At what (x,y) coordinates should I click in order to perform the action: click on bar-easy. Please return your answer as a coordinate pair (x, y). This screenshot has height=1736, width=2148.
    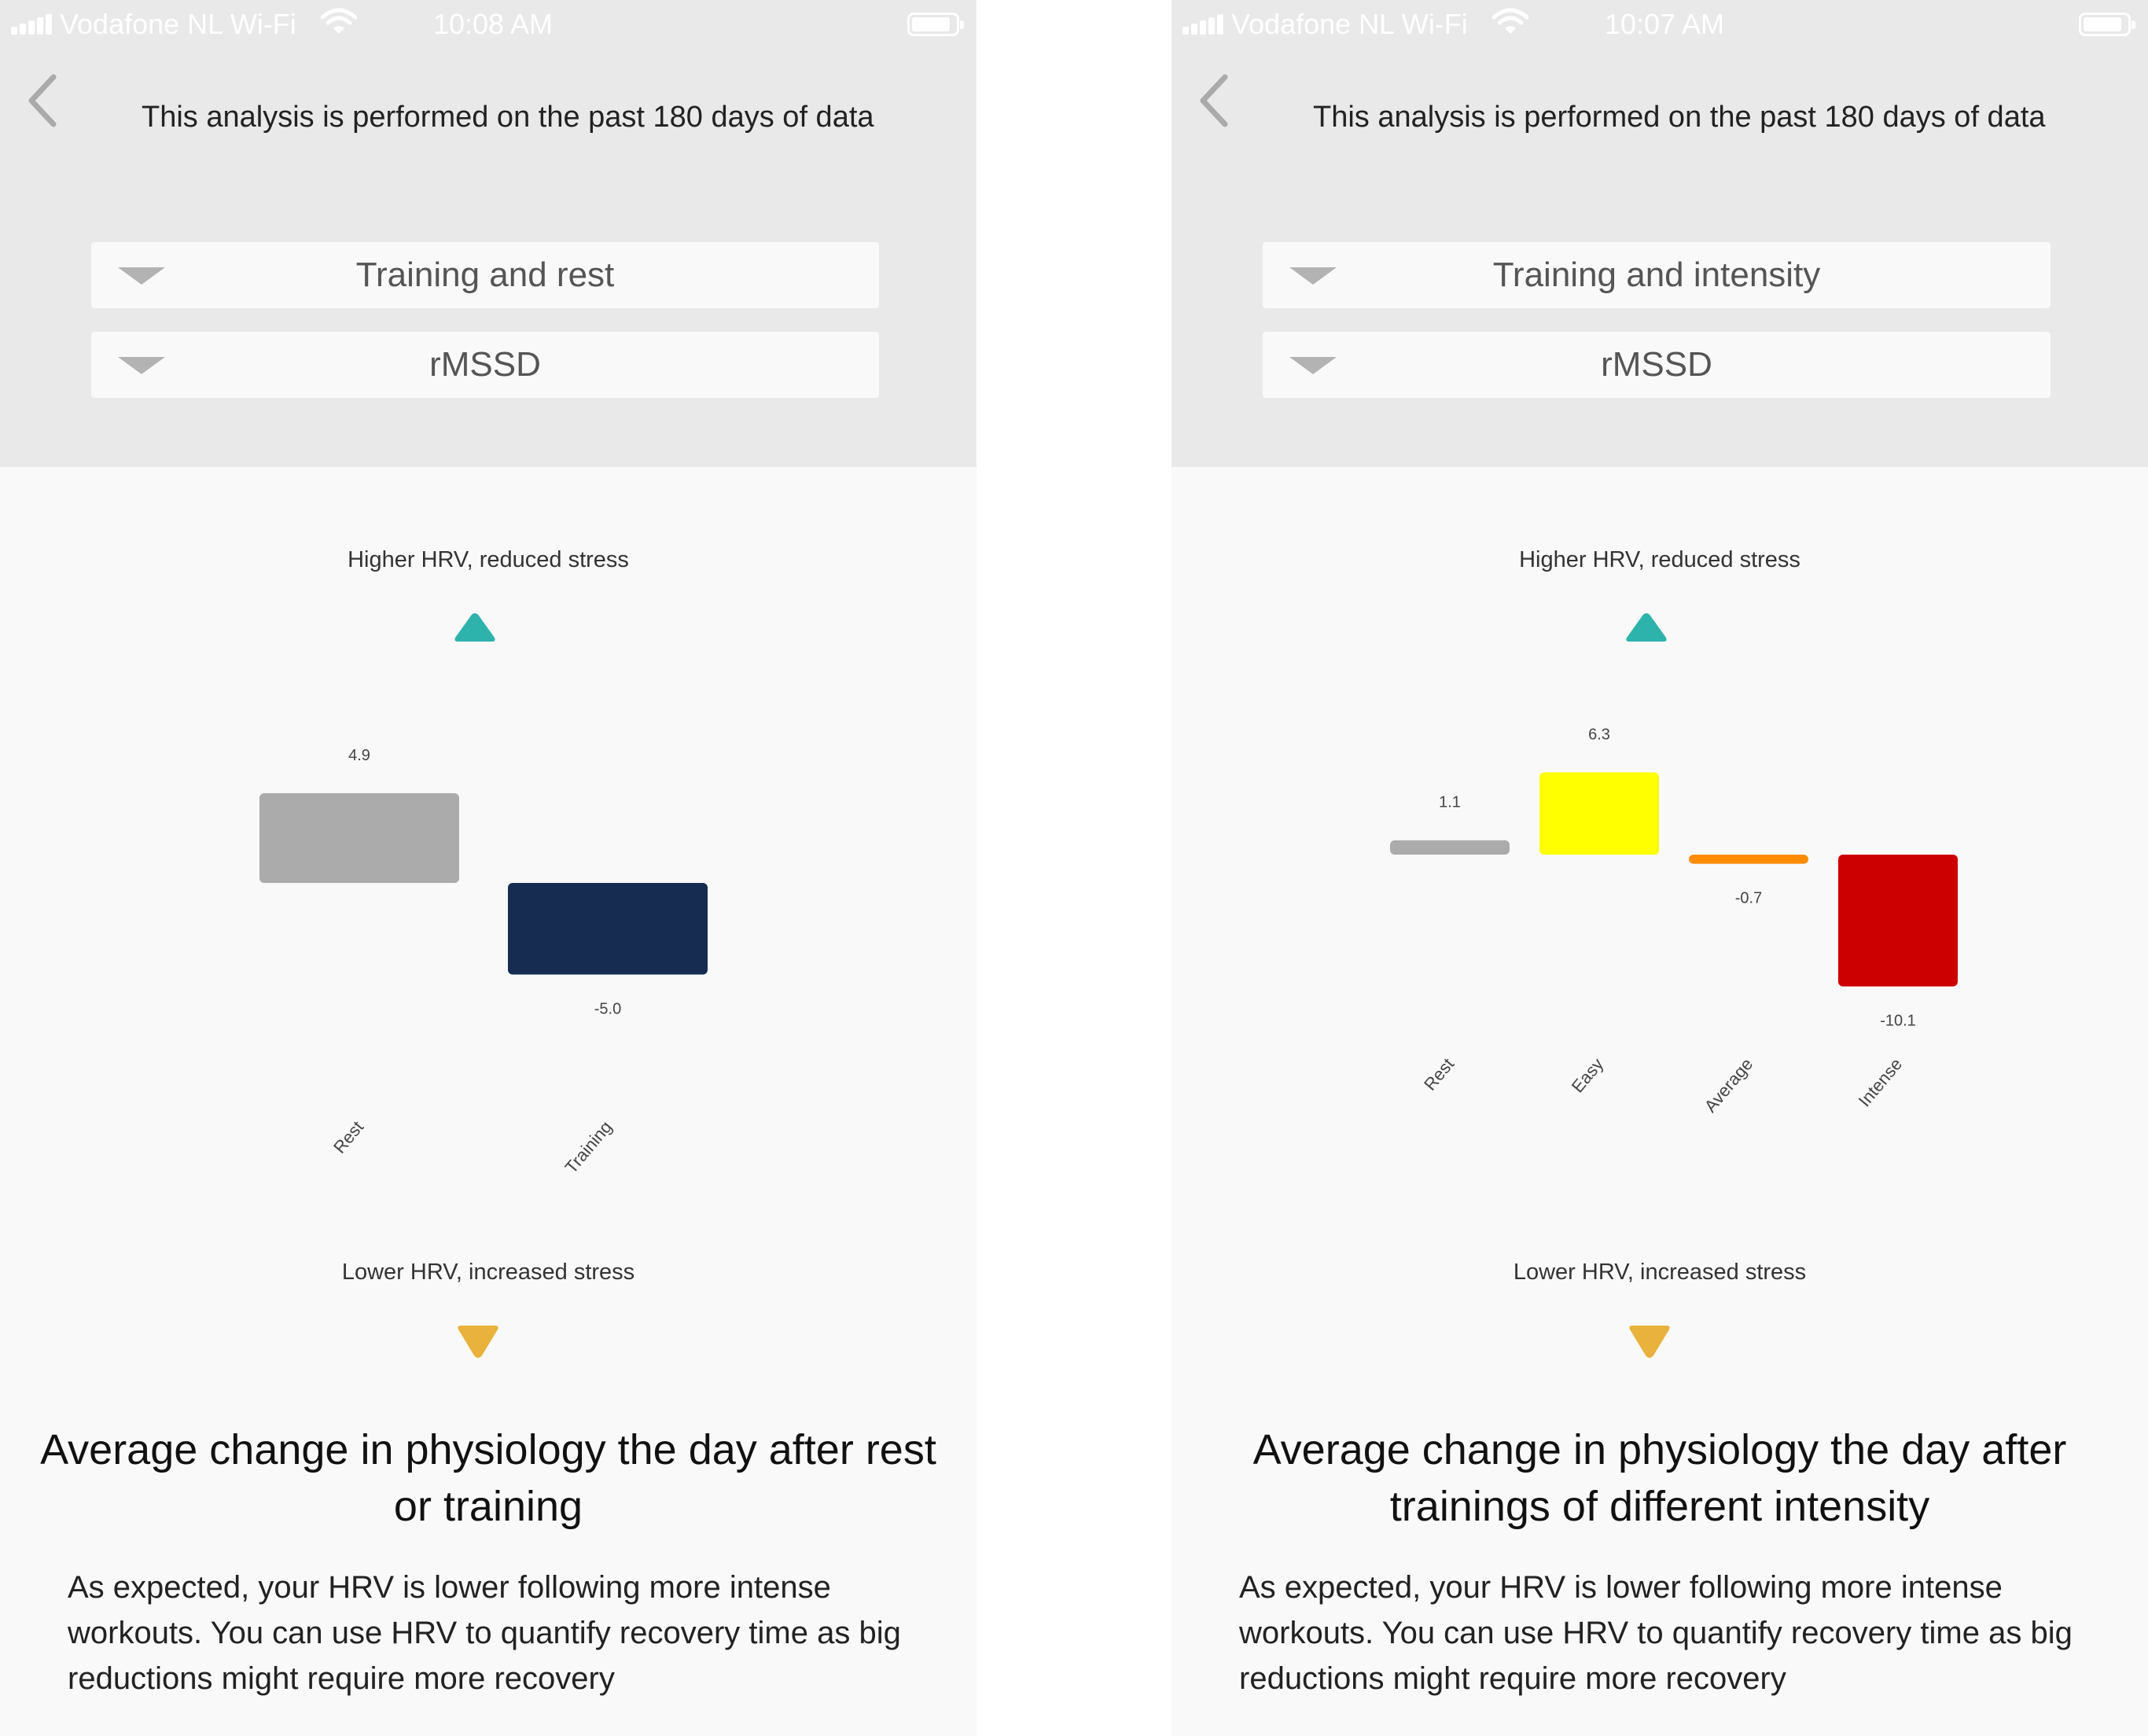
    Looking at the image, I should click on (1599, 814).